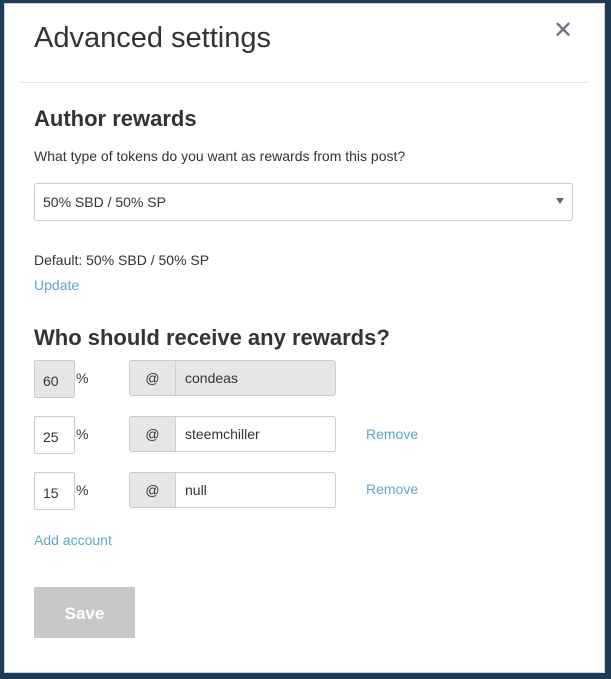  What do you see at coordinates (54, 435) in the screenshot?
I see `percent-input: 25` at bounding box center [54, 435].